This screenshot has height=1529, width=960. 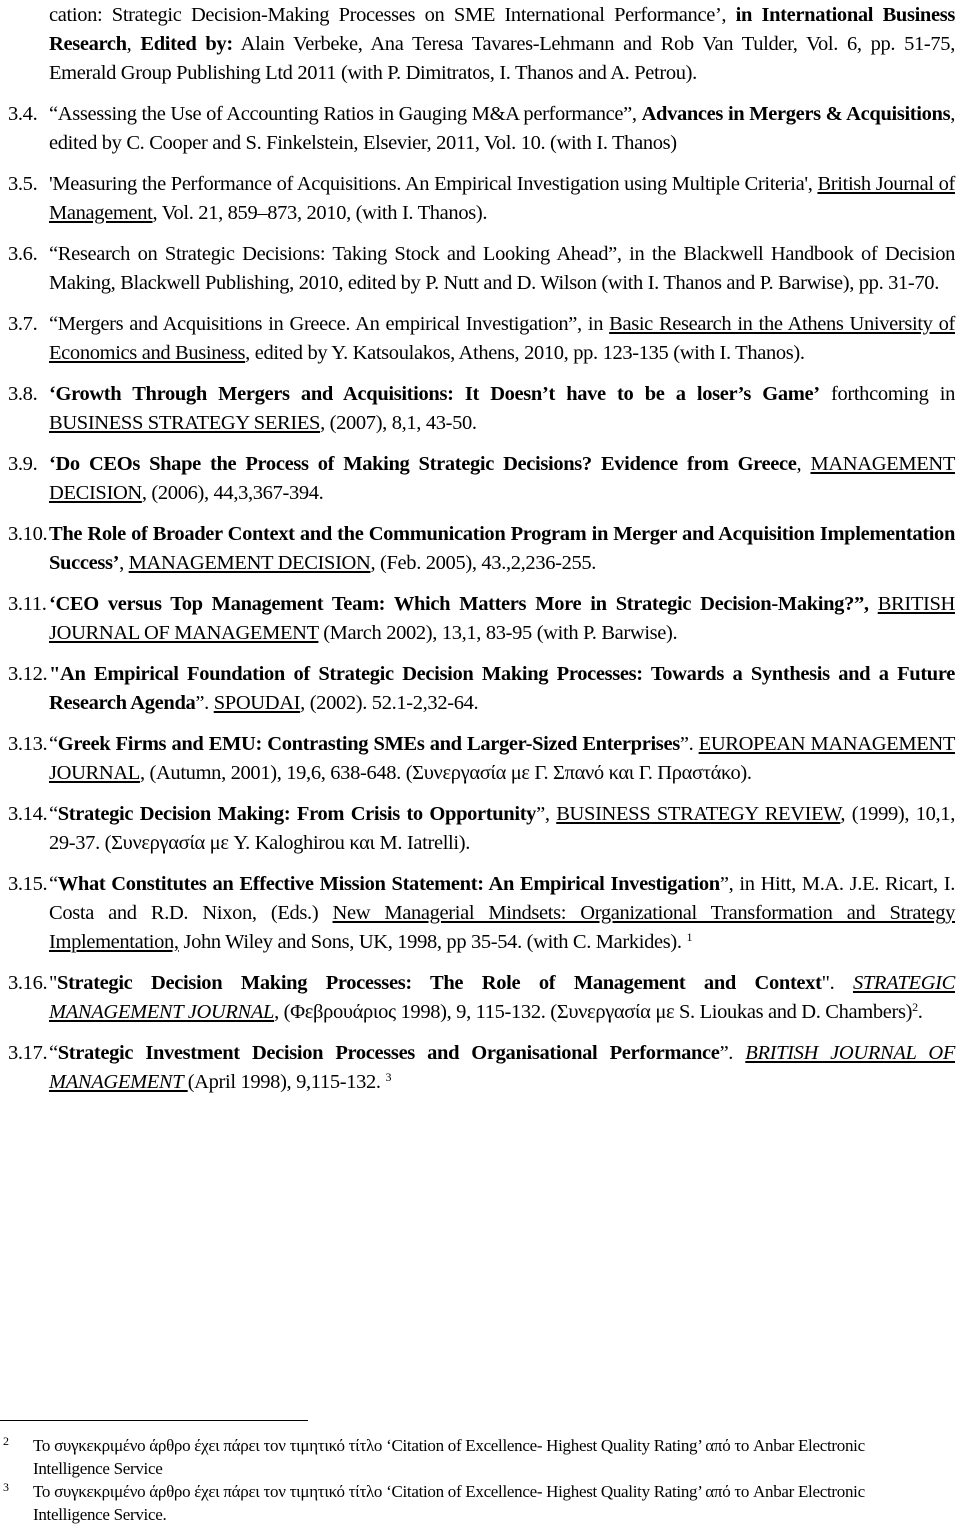 I want to click on footnote-separator, so click(x=154, y=1420).